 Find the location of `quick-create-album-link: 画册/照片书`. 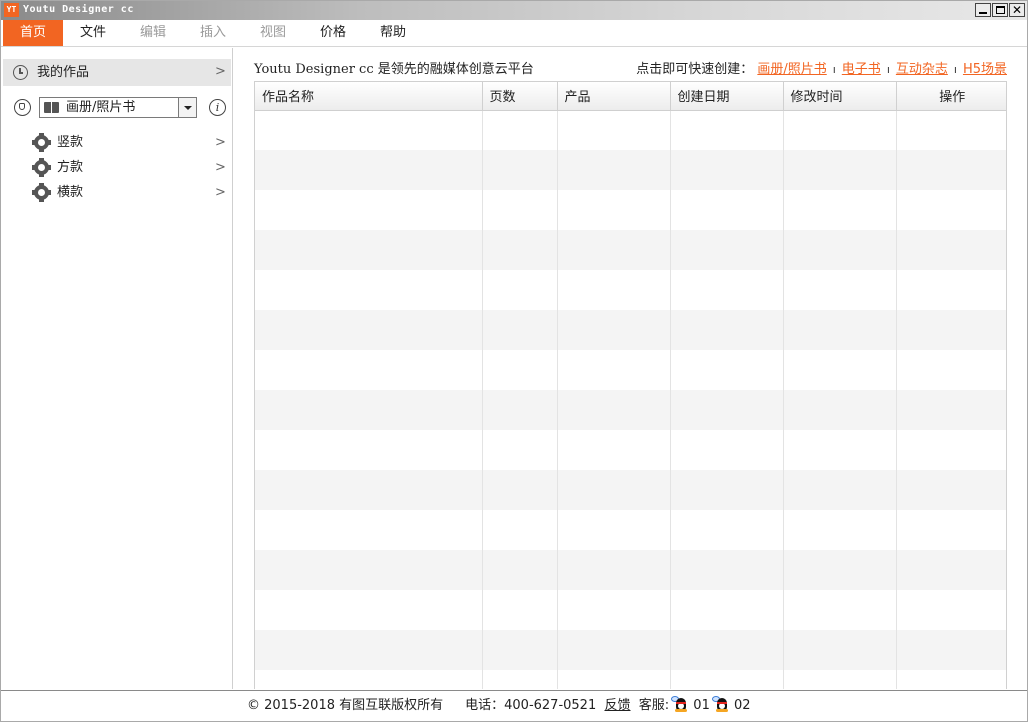

quick-create-album-link: 画册/照片书 is located at coordinates (791, 69).